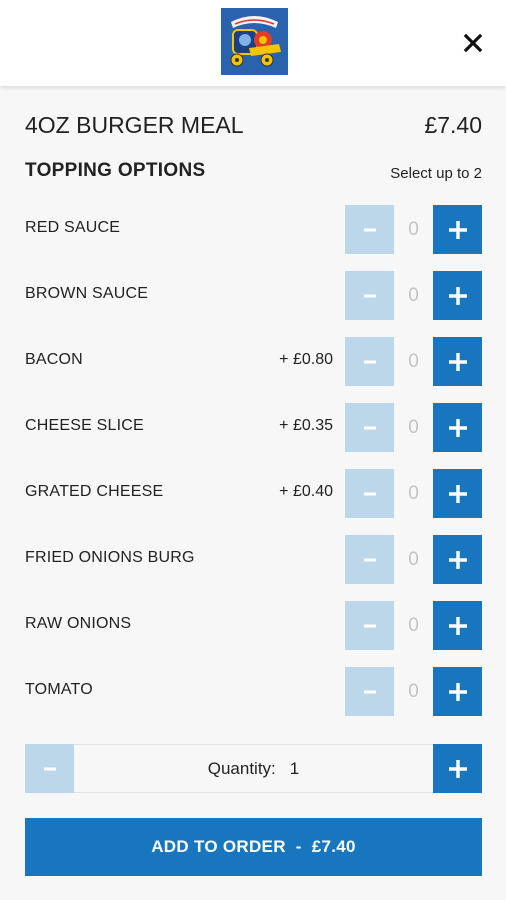  I want to click on quantity-label: Quantity:, so click(241, 768).